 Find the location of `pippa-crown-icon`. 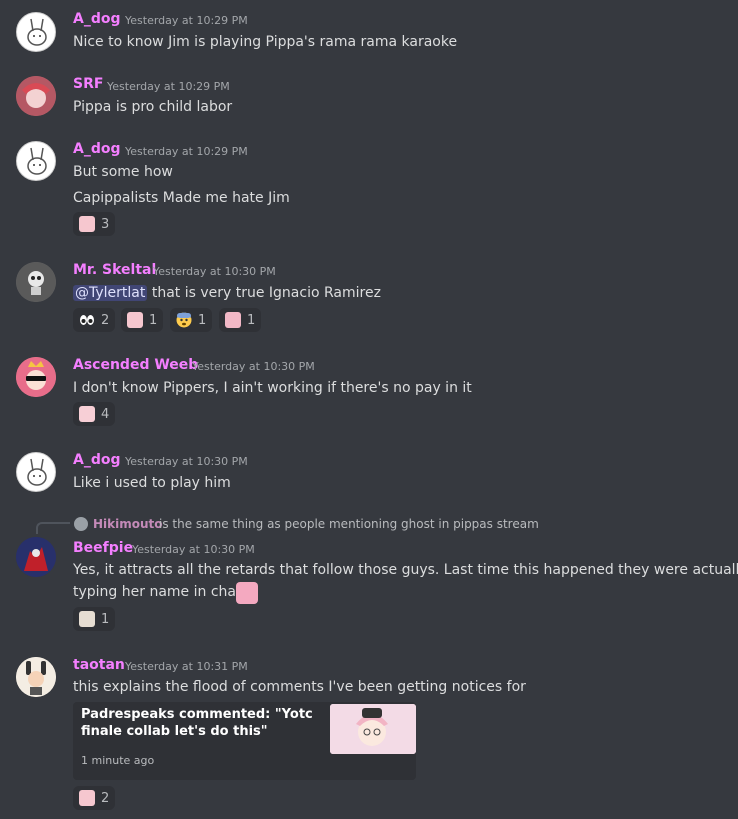

pippa-crown-icon is located at coordinates (87, 414).